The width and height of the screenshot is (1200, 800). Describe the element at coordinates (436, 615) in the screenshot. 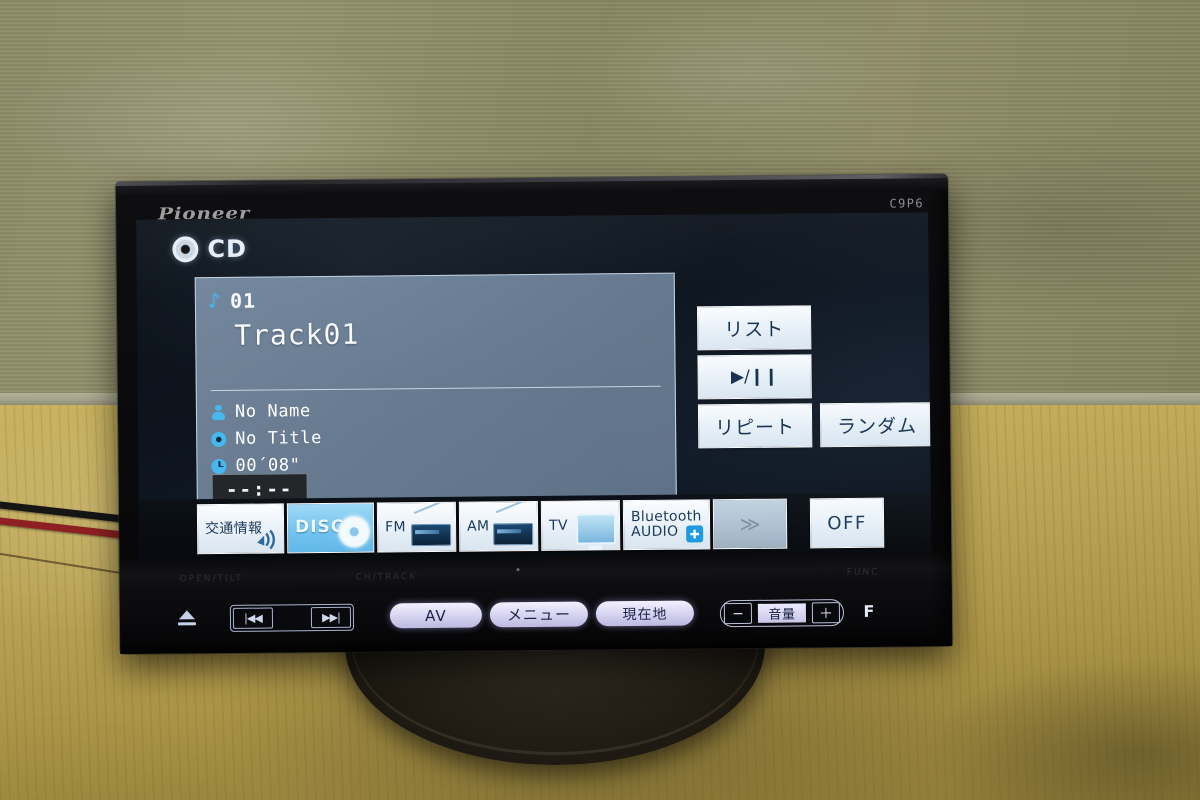

I see `av-button: AV` at that location.